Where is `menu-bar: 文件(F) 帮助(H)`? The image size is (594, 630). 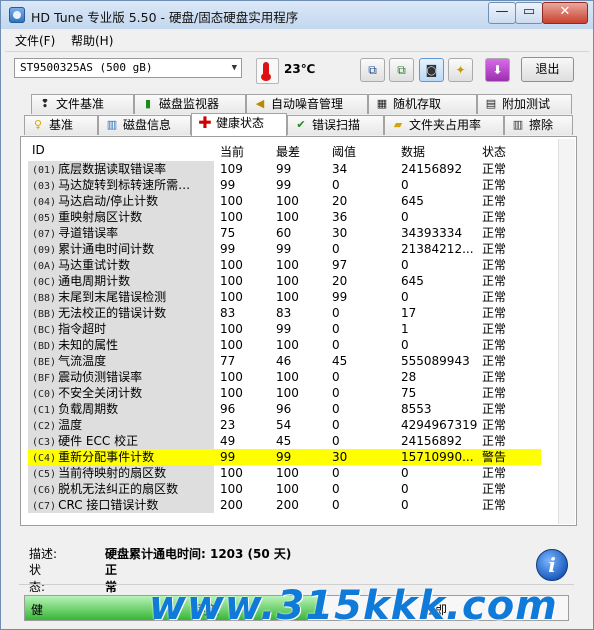 menu-bar: 文件(F) 帮助(H) is located at coordinates (297, 40).